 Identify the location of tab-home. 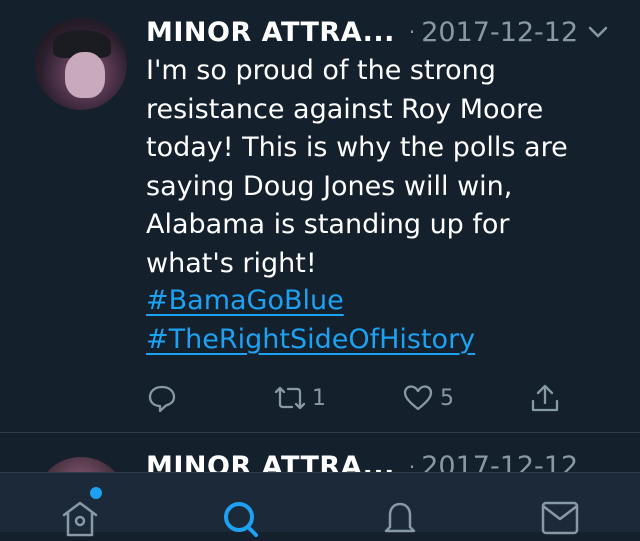
(80, 505).